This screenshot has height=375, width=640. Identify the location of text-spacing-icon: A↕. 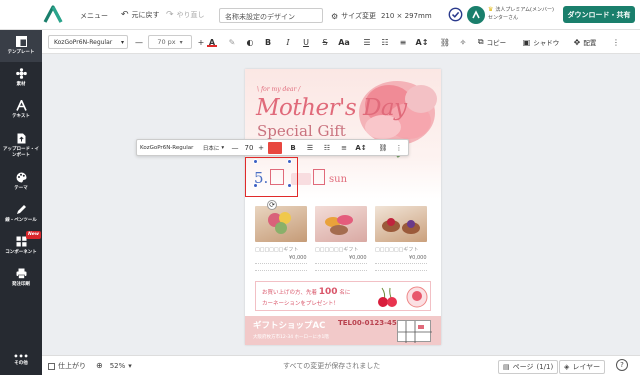
(422, 42).